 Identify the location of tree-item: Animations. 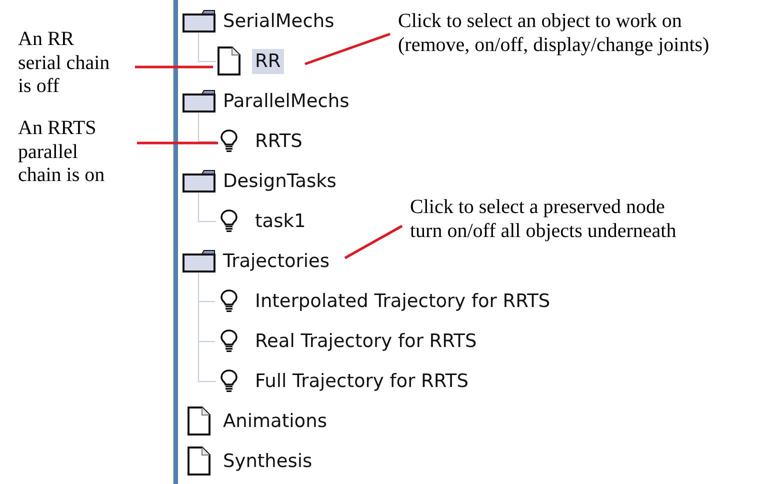
(275, 421).